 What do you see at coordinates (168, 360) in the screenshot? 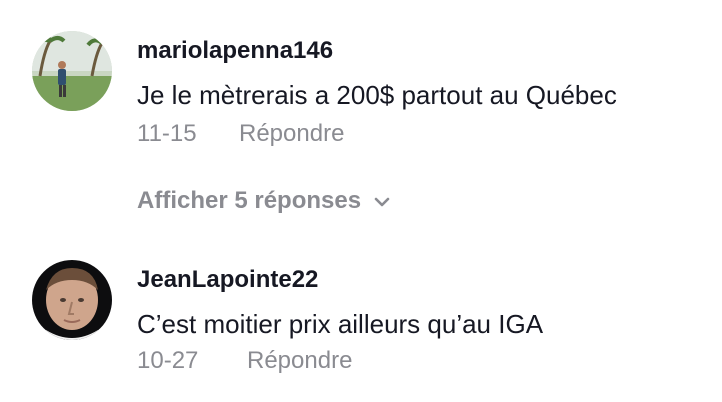
I see `comment-date: 10-27` at bounding box center [168, 360].